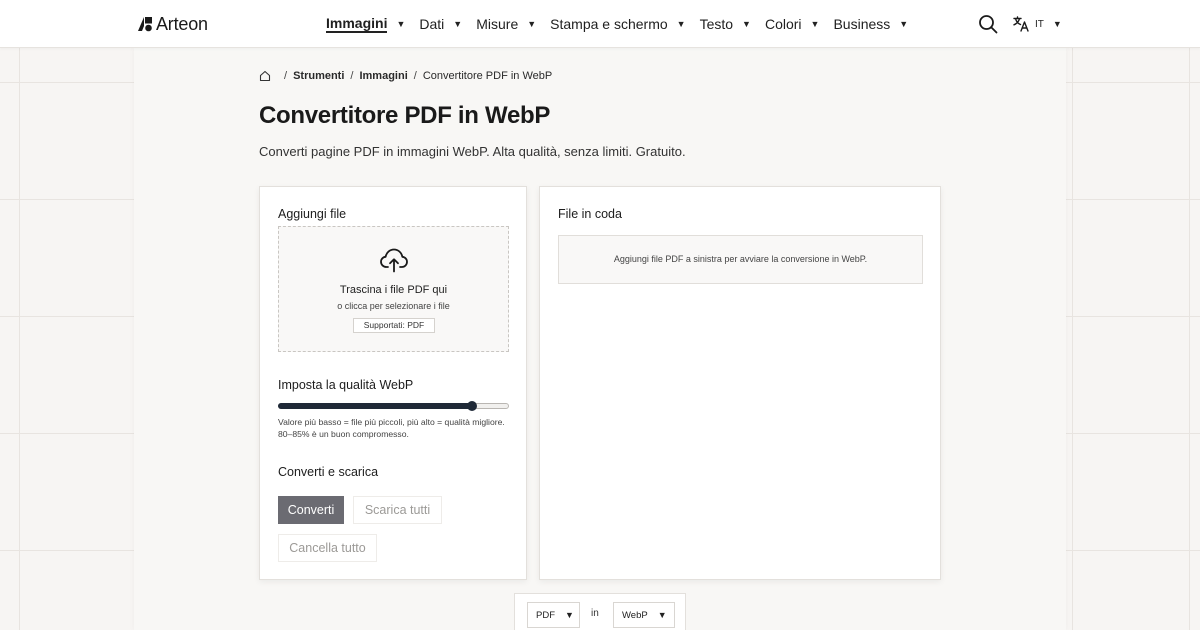 The height and width of the screenshot is (630, 1200). What do you see at coordinates (988, 24) in the screenshot?
I see `search-icon` at bounding box center [988, 24].